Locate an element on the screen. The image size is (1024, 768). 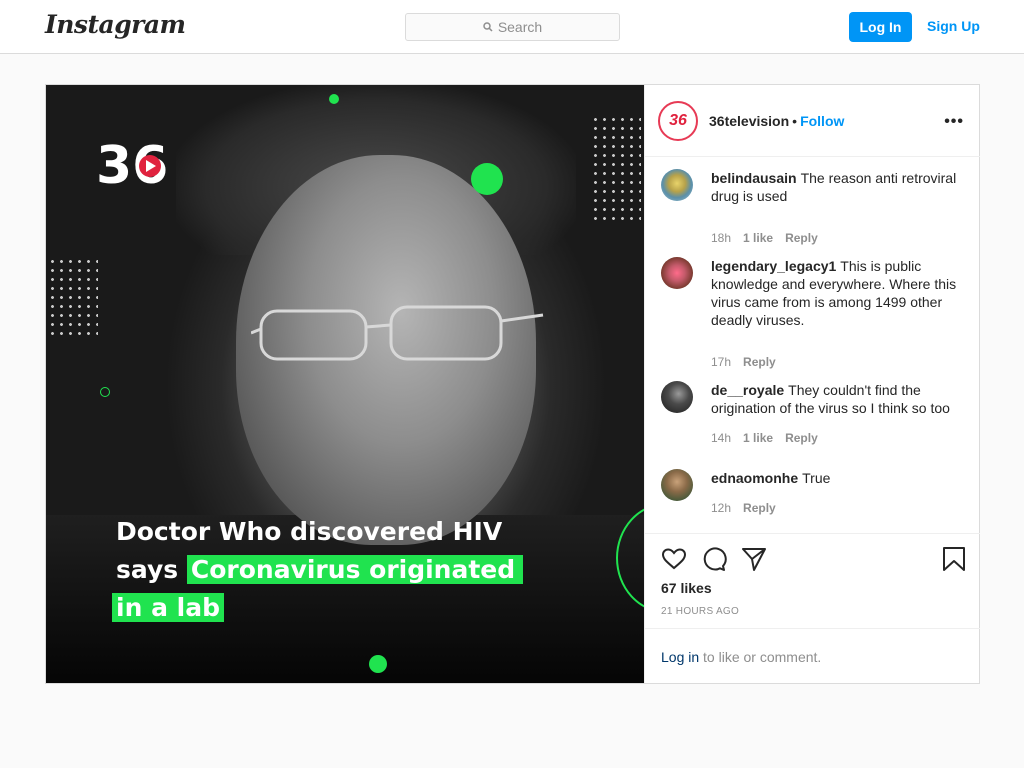
comment-meta: 18h 1 like Reply is located at coordinates (770, 238).